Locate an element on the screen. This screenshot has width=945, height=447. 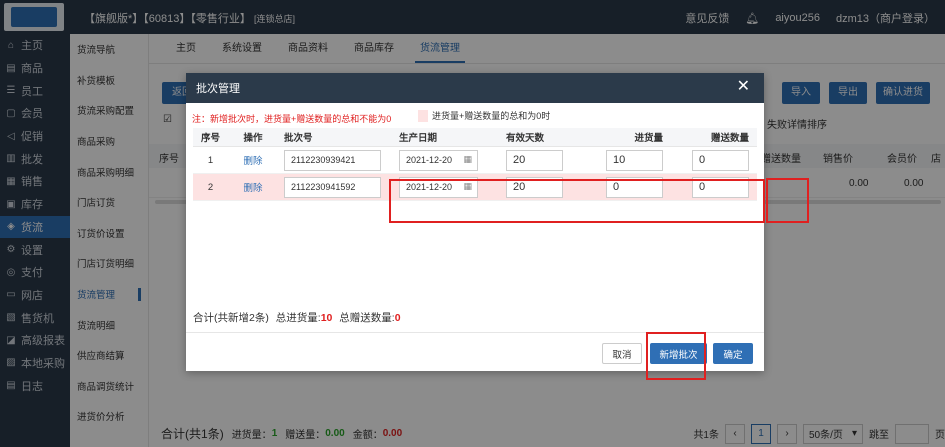
summary-stock-label: 总进货量: is located at coordinates (298, 318).